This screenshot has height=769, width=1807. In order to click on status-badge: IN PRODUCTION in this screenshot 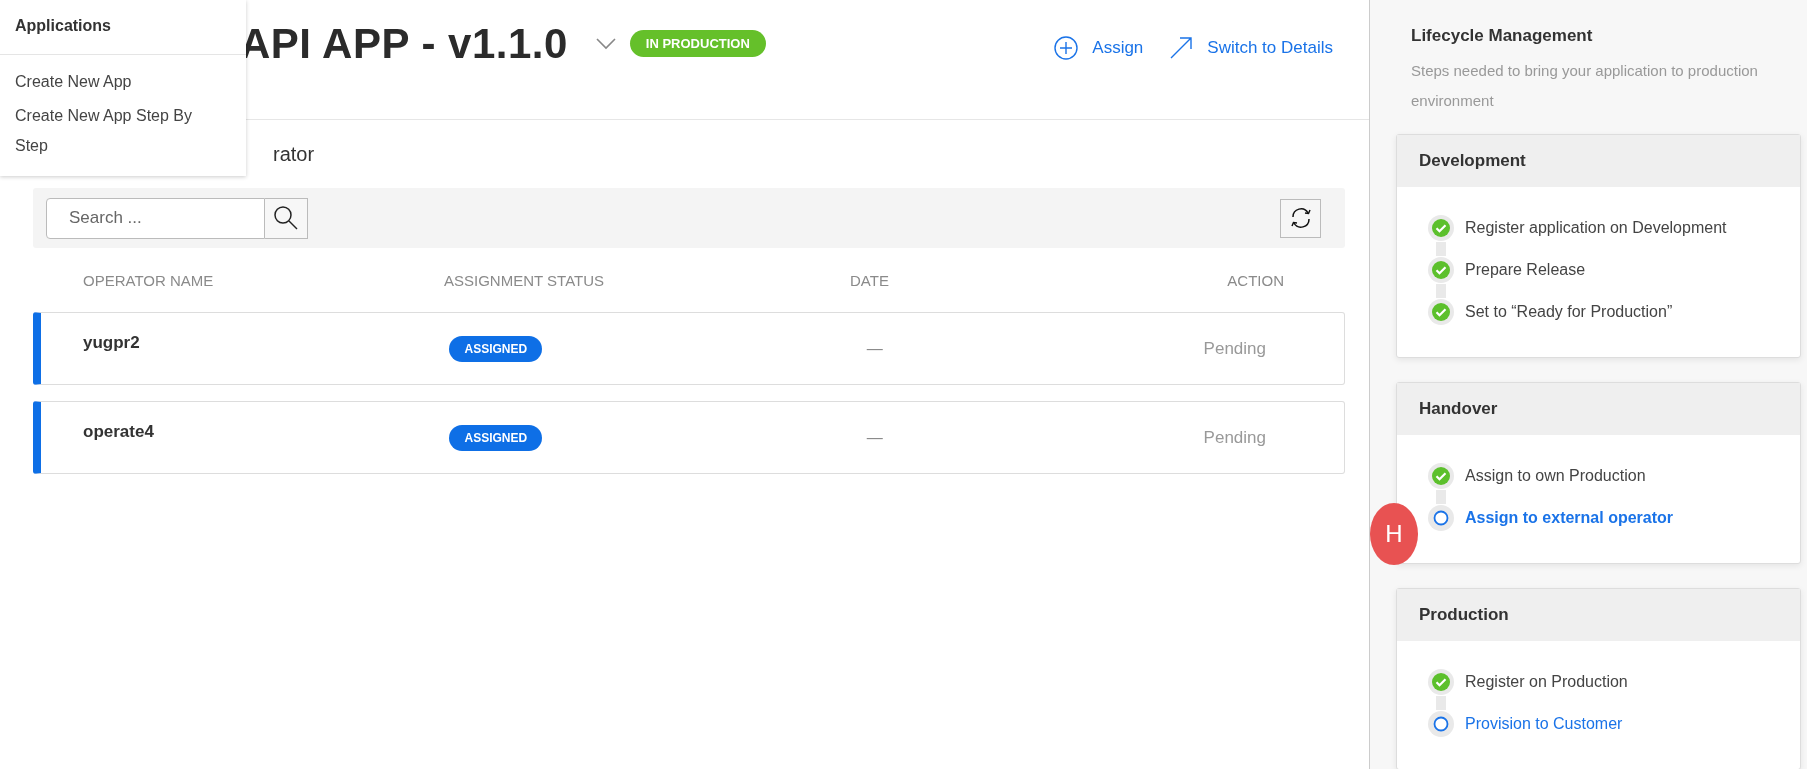, I will do `click(697, 43)`.